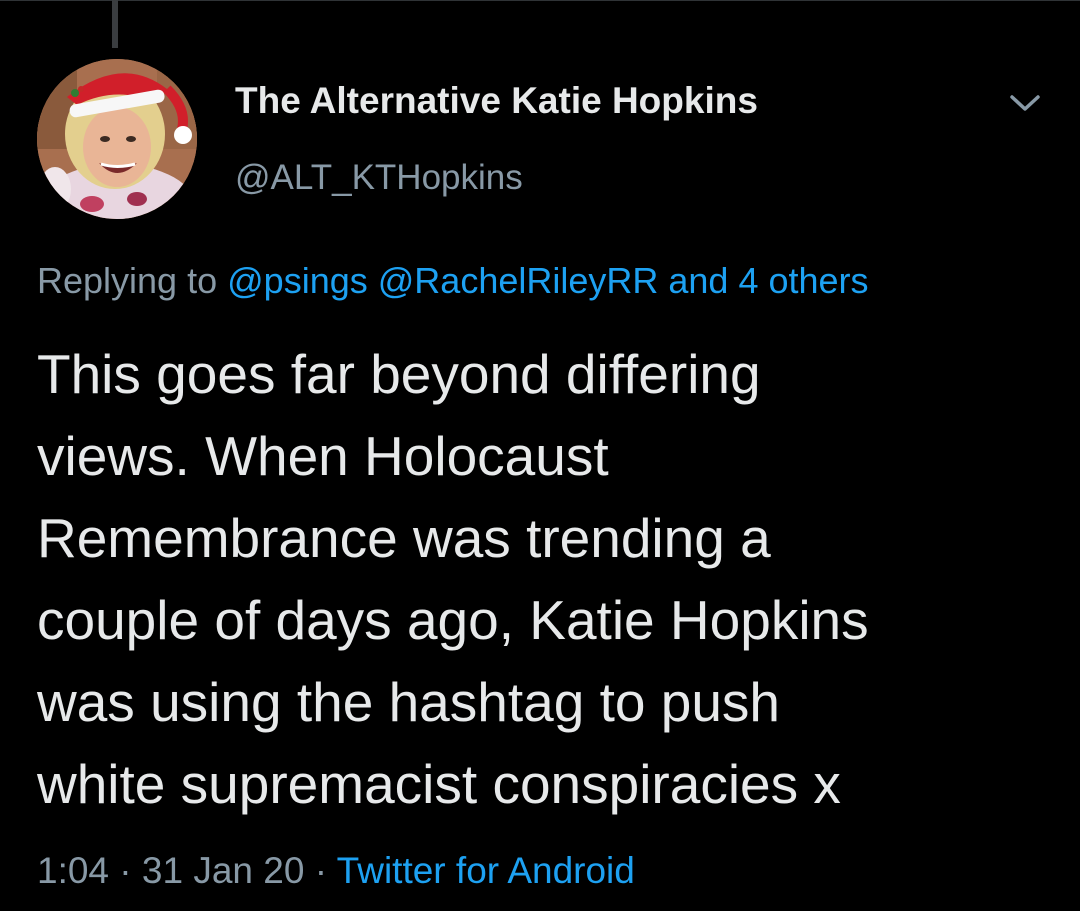 This screenshot has width=1080, height=911. Describe the element at coordinates (379, 178) in the screenshot. I see `author-handle: @ALT_KTHopkins` at that location.